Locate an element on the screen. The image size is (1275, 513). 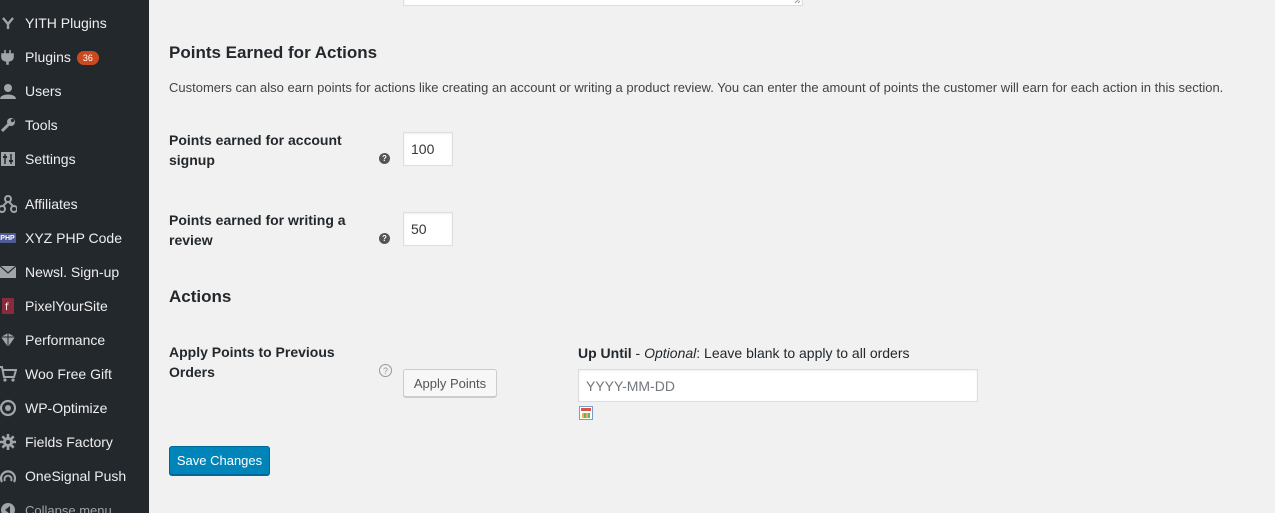
apply-points-label: Apply Points to Previous Orders is located at coordinates (252, 362).